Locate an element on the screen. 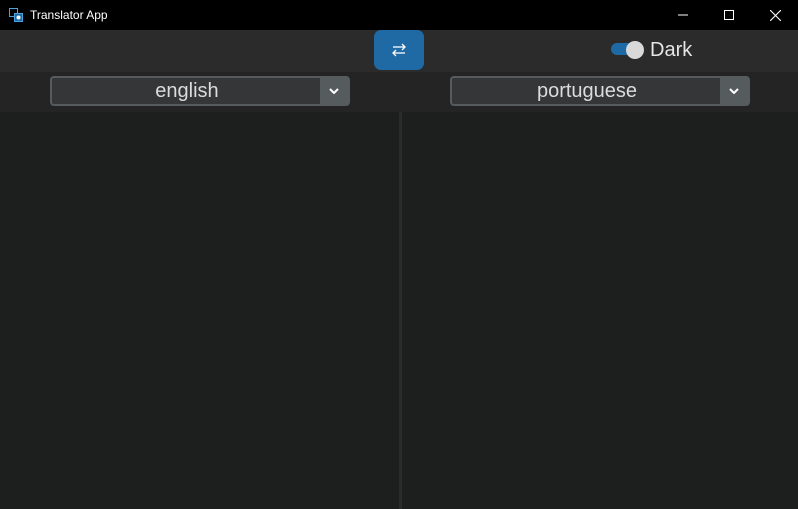 Image resolution: width=798 pixels, height=509 pixels. window-title: Translator App is located at coordinates (69, 15).